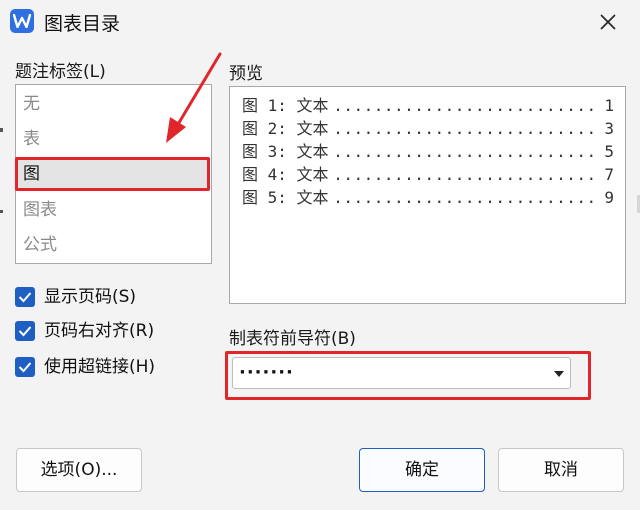  I want to click on caption-label-heading: 题注标签(L), so click(60, 72).